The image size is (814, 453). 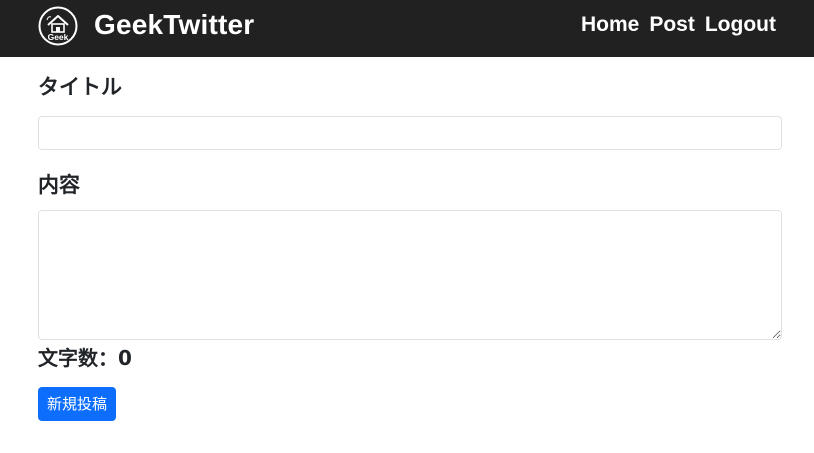 I want to click on title-label: タイトル, so click(x=80, y=87).